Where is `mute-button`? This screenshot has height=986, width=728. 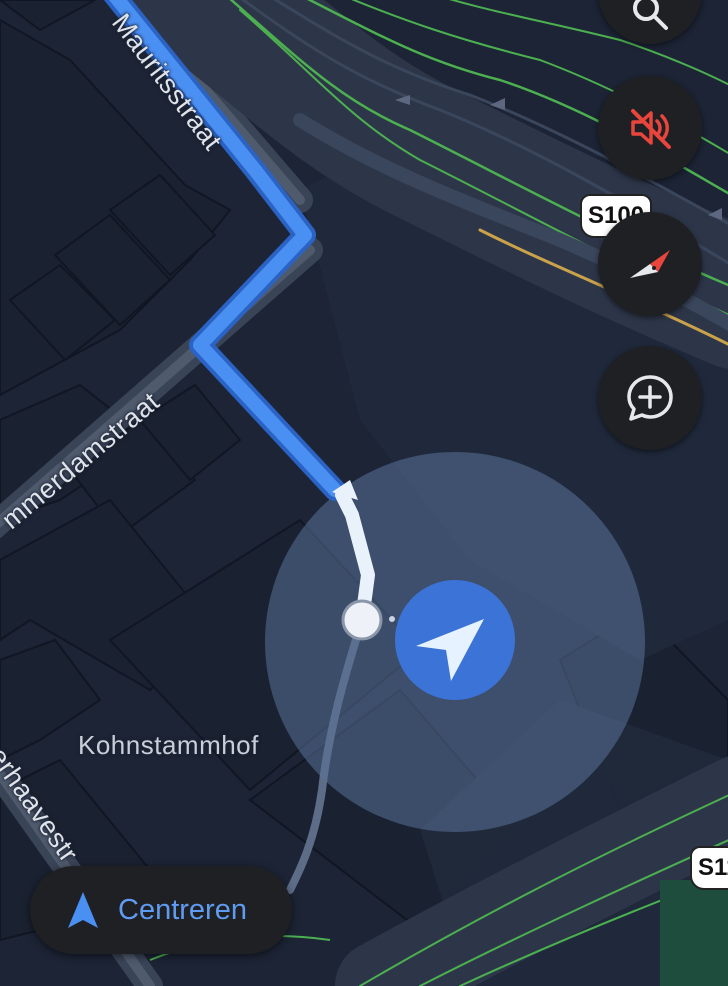 mute-button is located at coordinates (650, 128).